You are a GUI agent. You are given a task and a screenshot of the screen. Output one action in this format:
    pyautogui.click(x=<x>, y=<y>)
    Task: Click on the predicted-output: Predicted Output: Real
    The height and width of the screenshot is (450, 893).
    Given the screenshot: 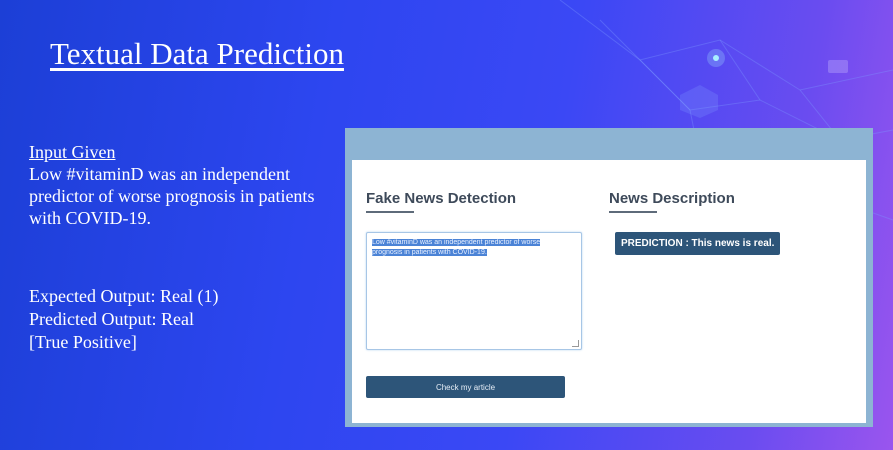 What is the action you would take?
    pyautogui.click(x=111, y=319)
    